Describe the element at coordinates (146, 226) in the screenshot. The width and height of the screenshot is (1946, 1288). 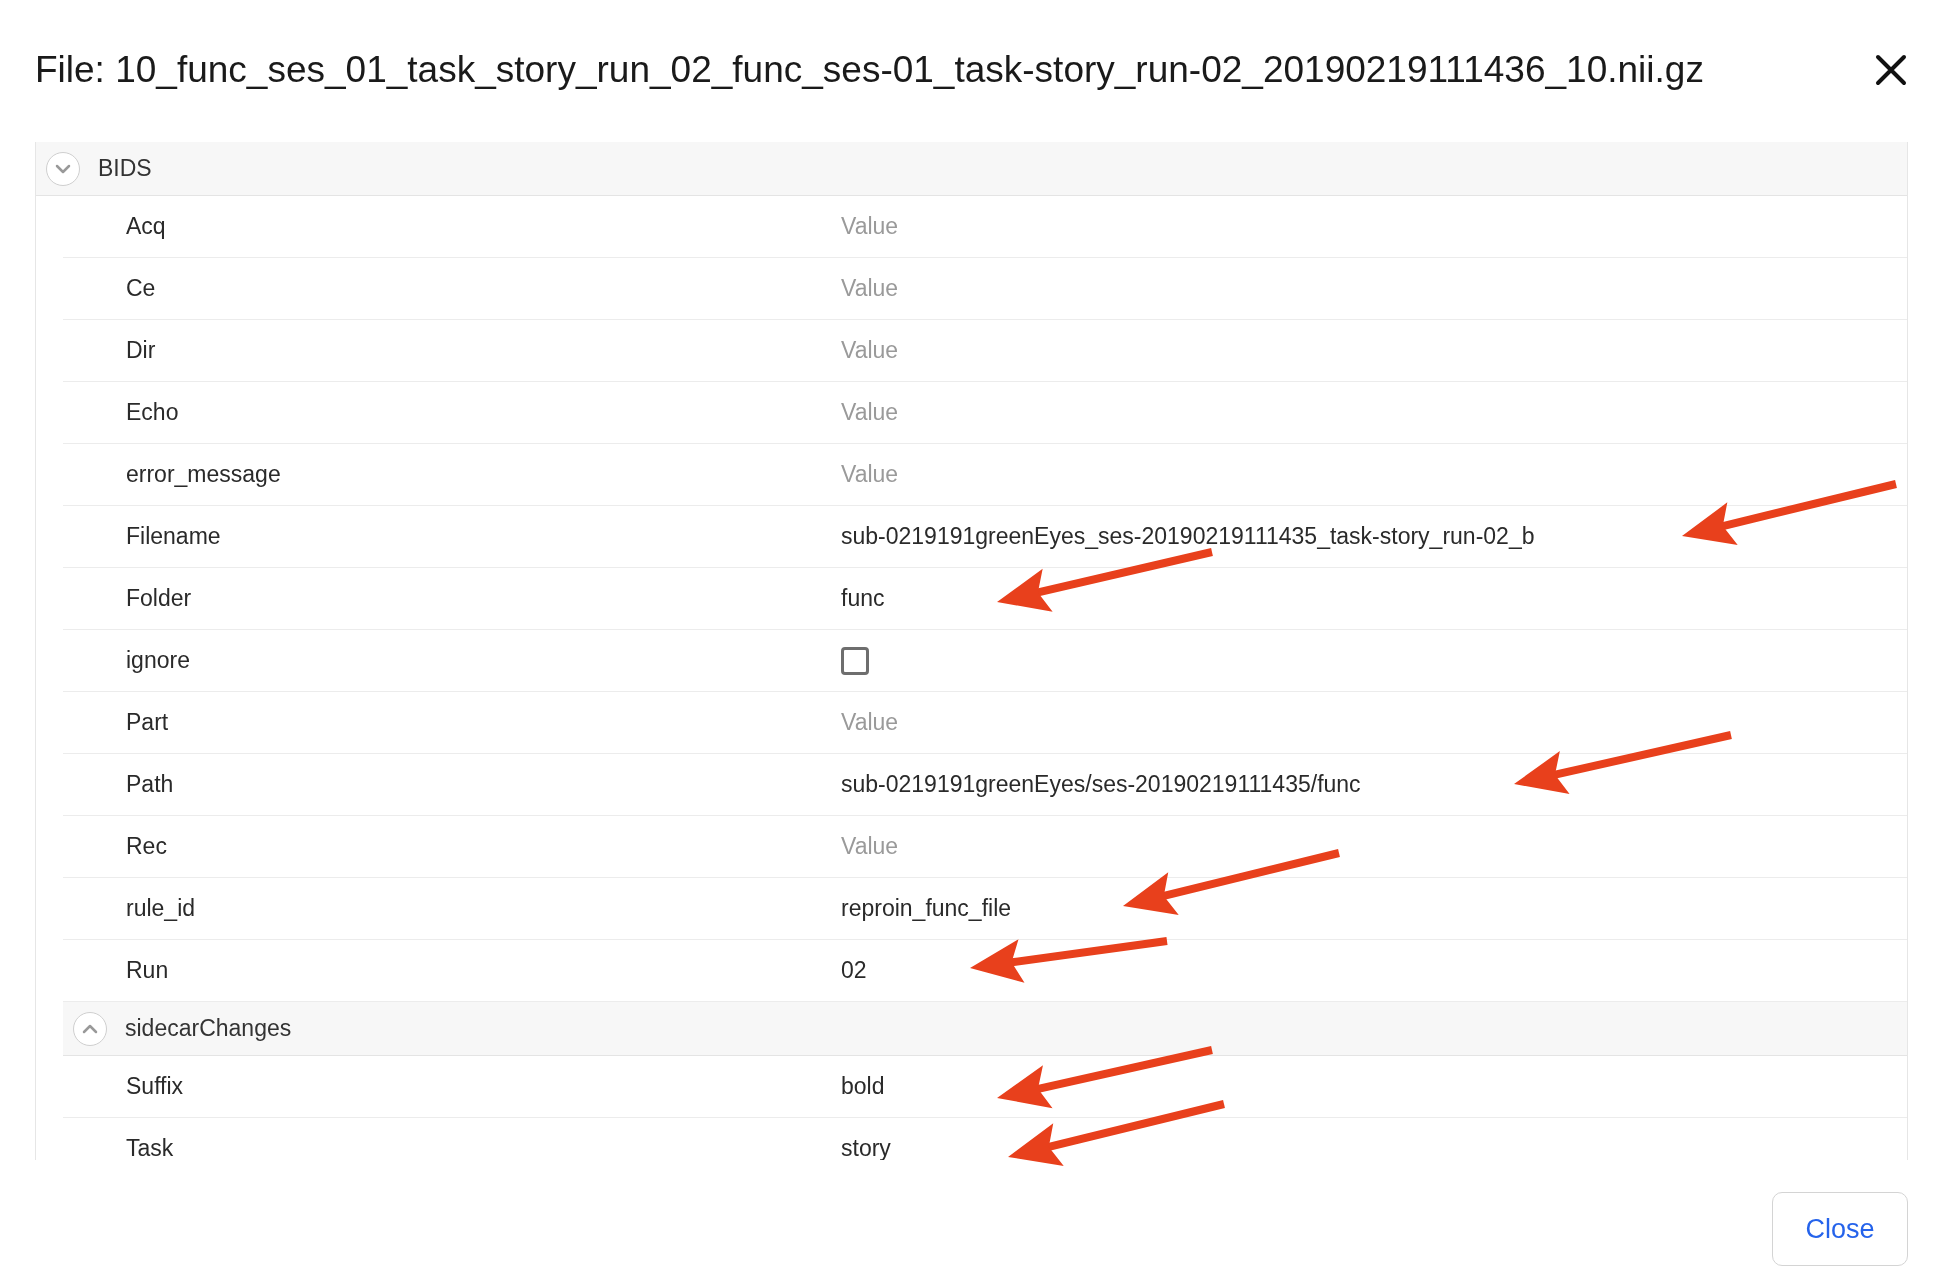
I see `field-label: Acq` at that location.